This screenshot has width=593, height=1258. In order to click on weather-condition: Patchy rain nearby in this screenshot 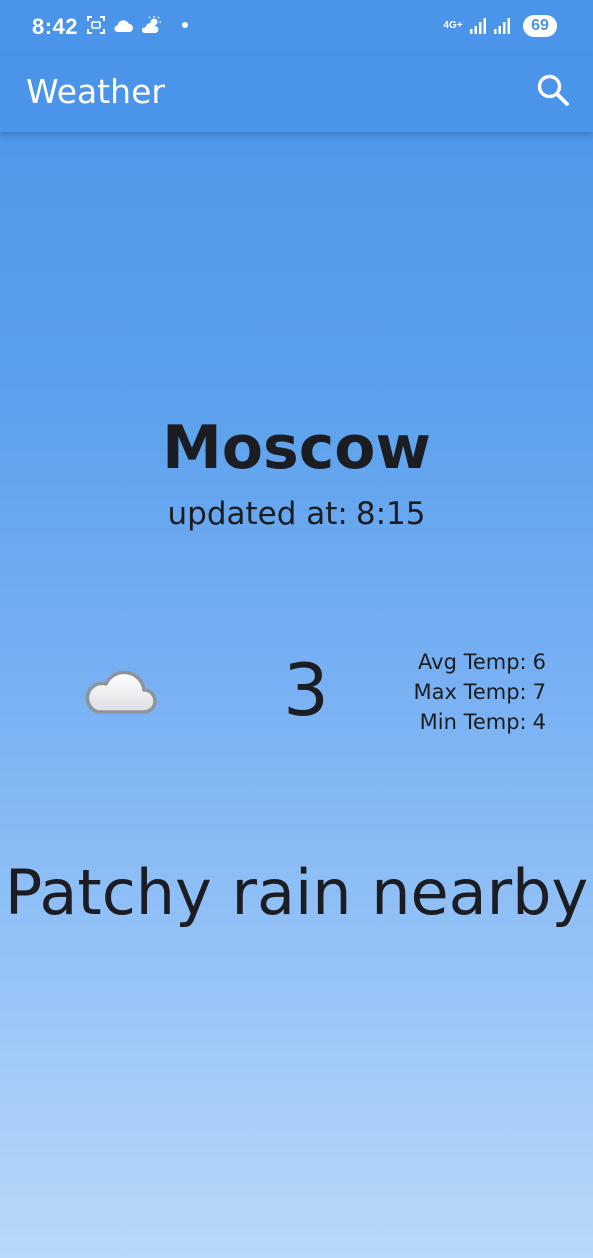, I will do `click(296, 892)`.